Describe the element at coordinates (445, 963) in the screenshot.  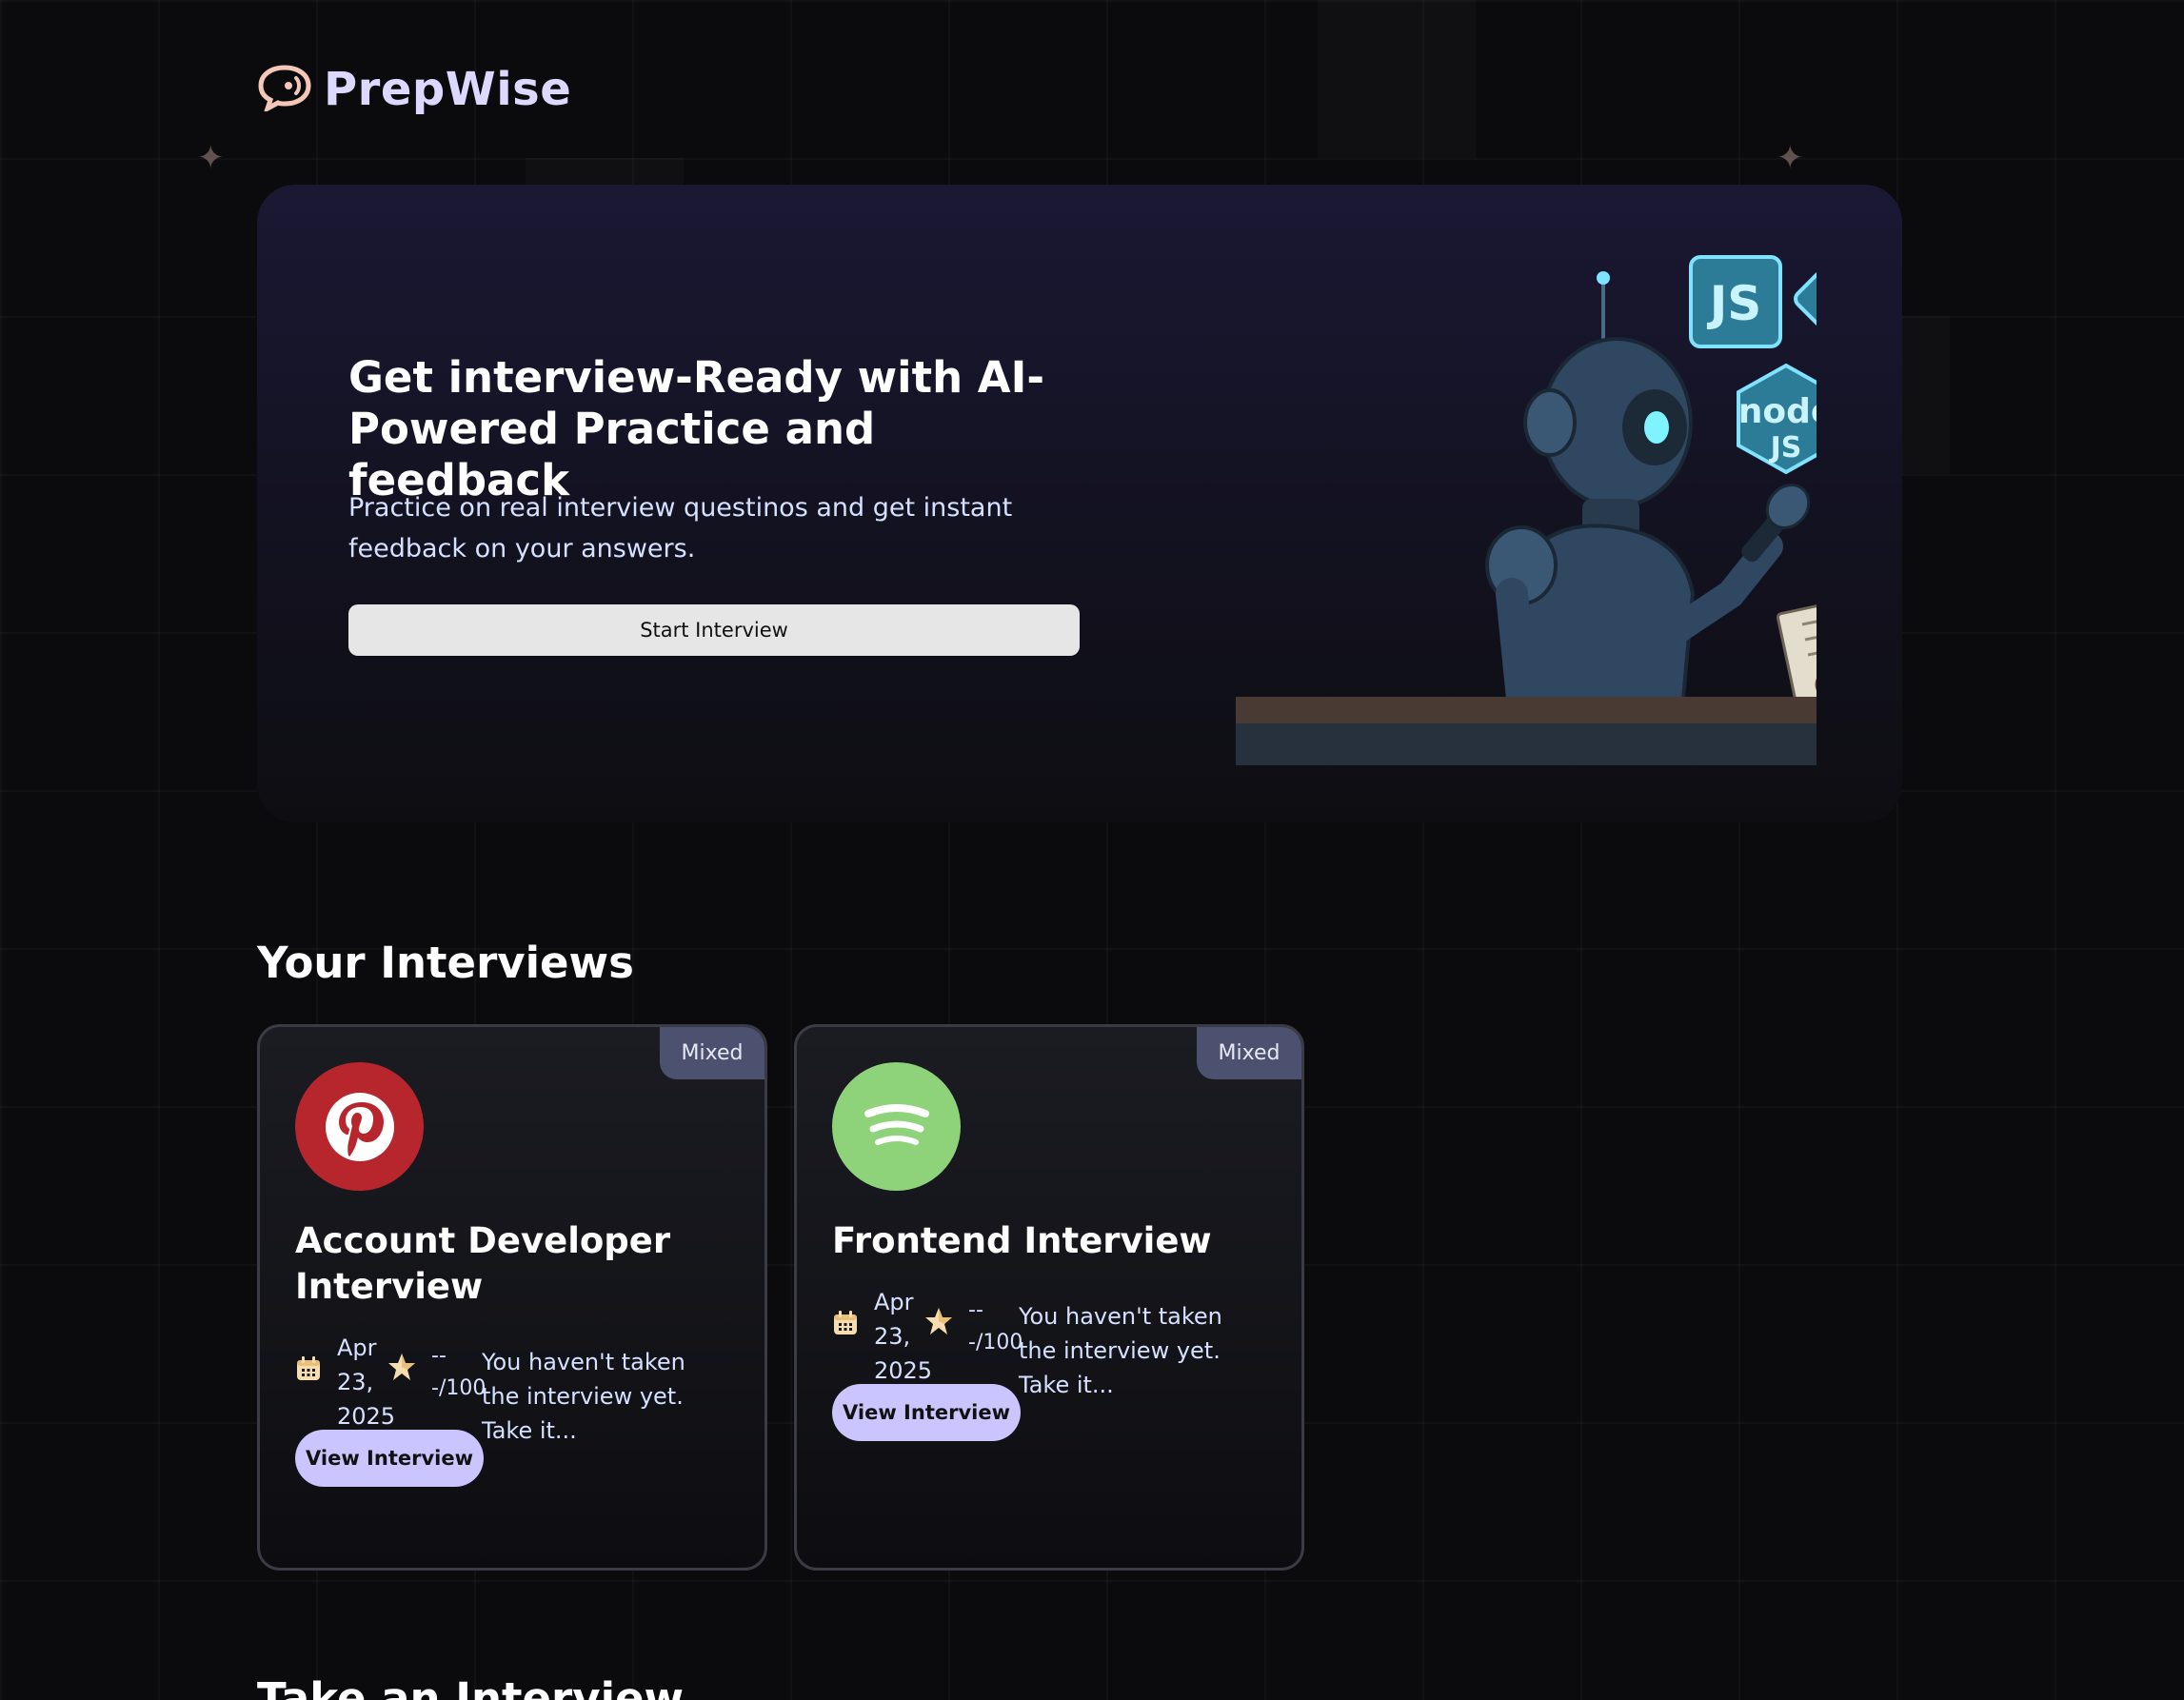
I see `section-title-your-interviews: Your Interviews` at that location.